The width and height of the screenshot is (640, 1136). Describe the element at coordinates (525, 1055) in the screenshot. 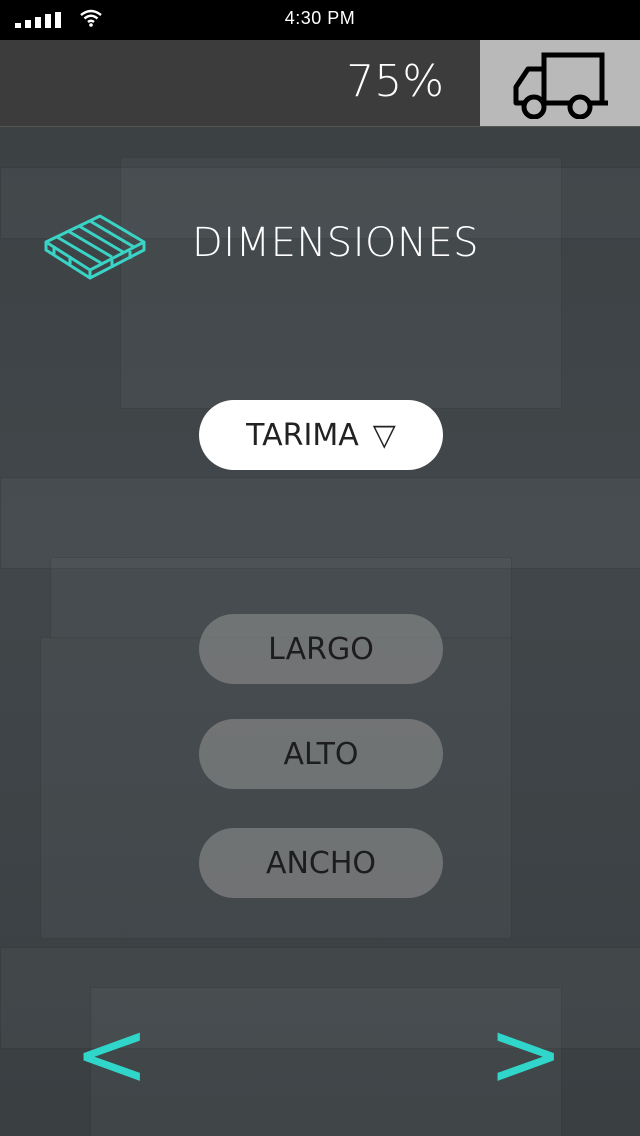

I see `next-button: >` at that location.